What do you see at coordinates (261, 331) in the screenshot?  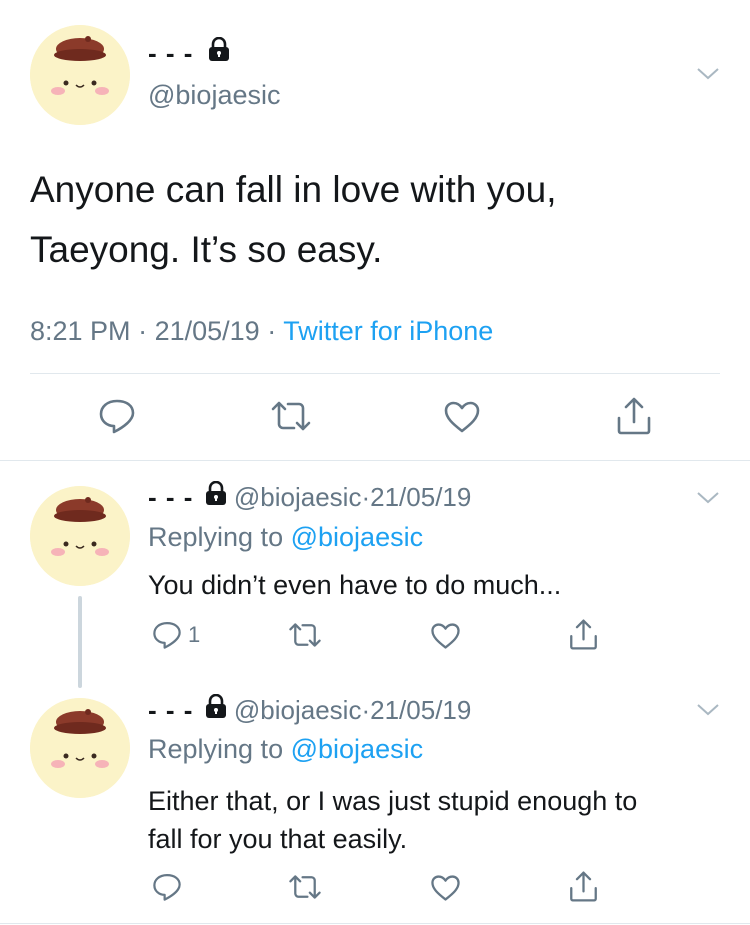 I see `tweet-meta: 8:21 PM · 21/05/19 · Twitter for iPhone` at bounding box center [261, 331].